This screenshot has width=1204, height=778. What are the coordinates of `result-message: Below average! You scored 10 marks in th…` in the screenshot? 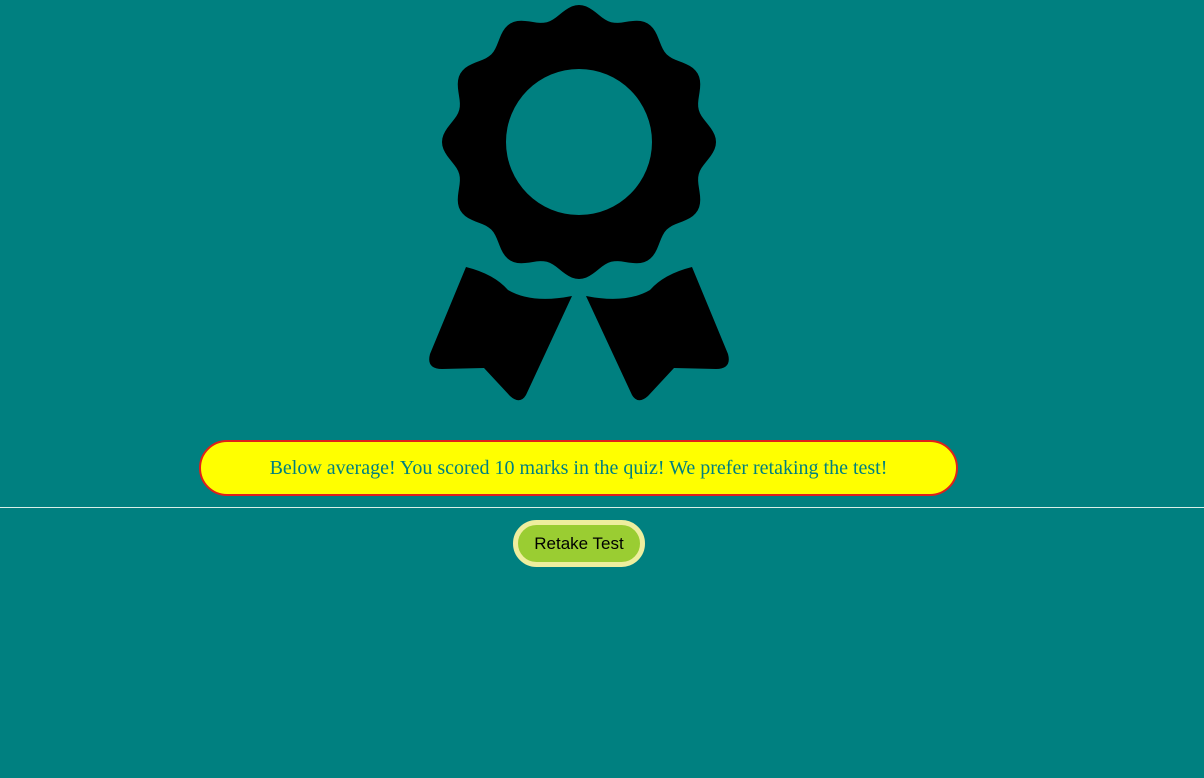 It's located at (578, 467).